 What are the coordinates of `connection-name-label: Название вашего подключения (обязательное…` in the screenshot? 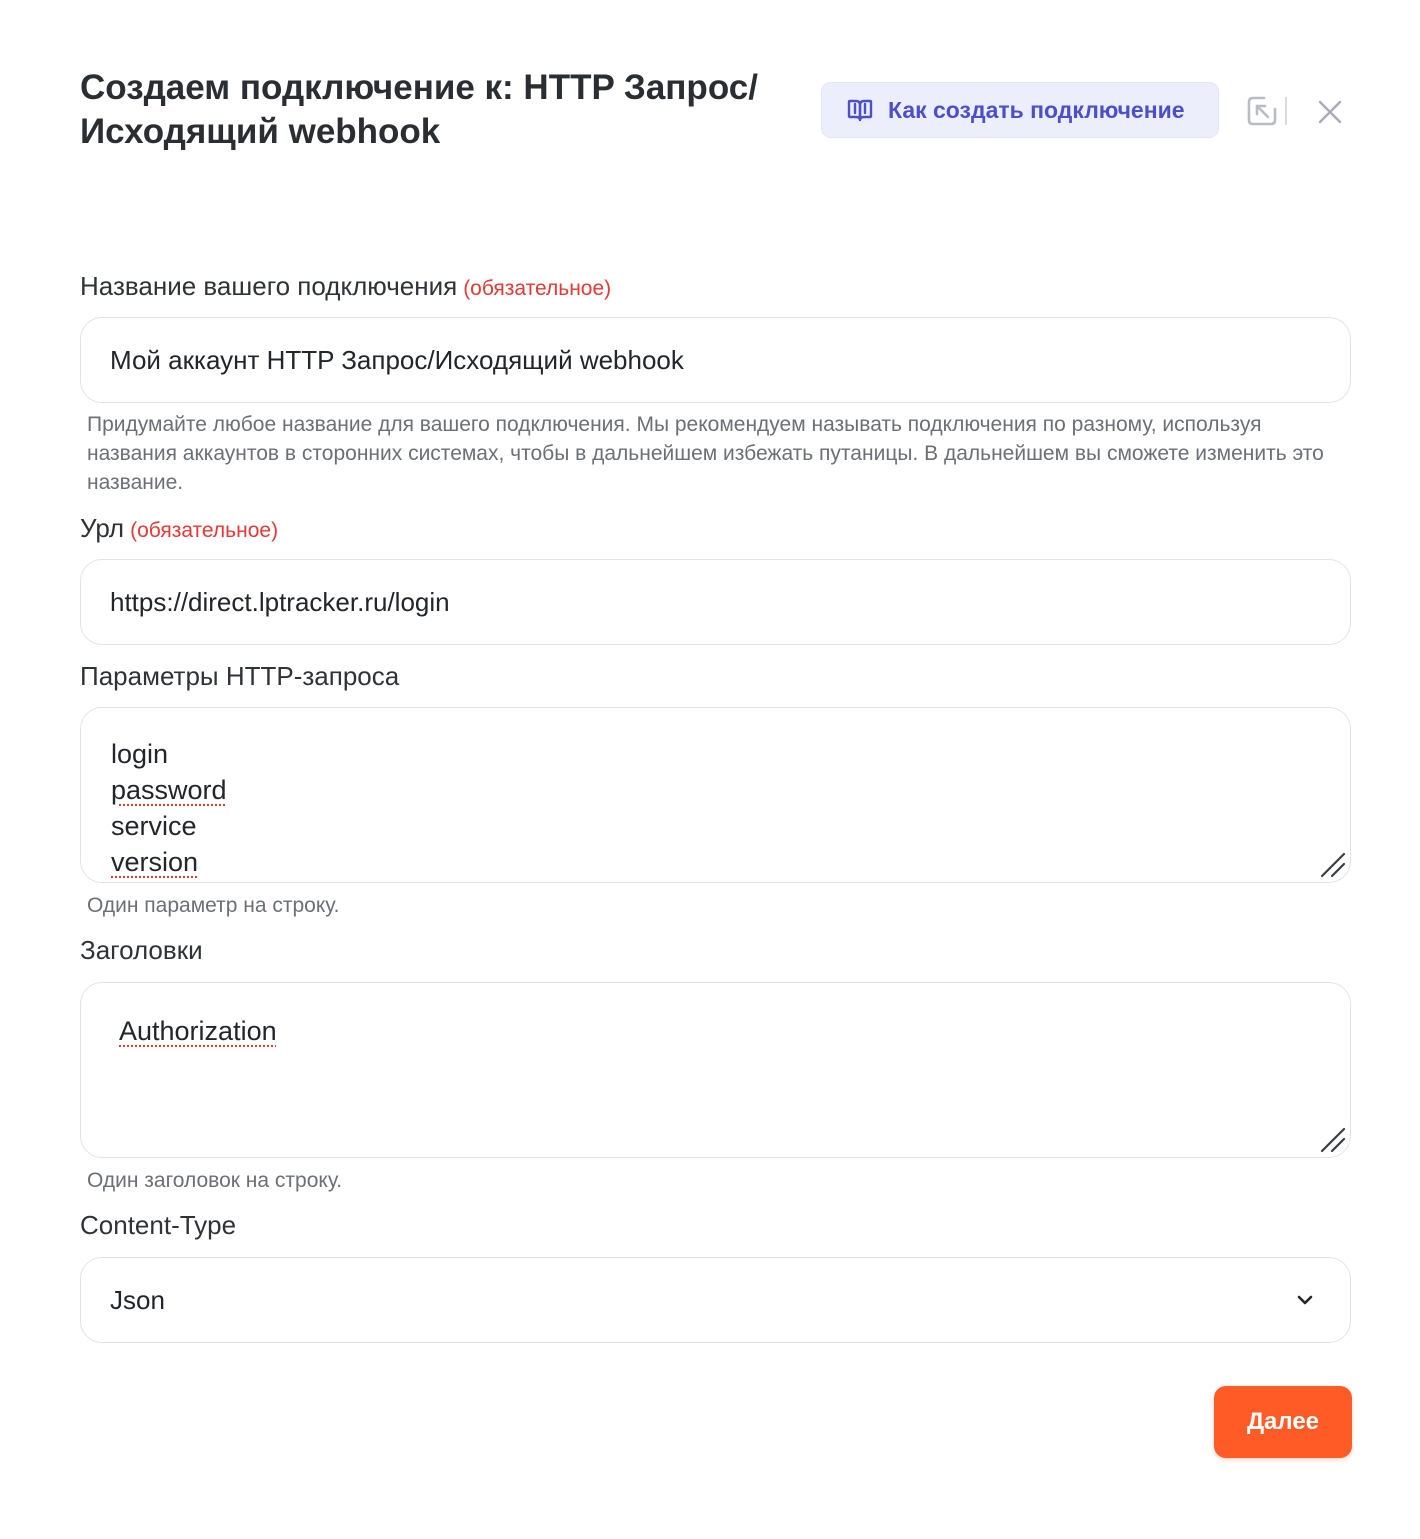 It's located at (345, 287).